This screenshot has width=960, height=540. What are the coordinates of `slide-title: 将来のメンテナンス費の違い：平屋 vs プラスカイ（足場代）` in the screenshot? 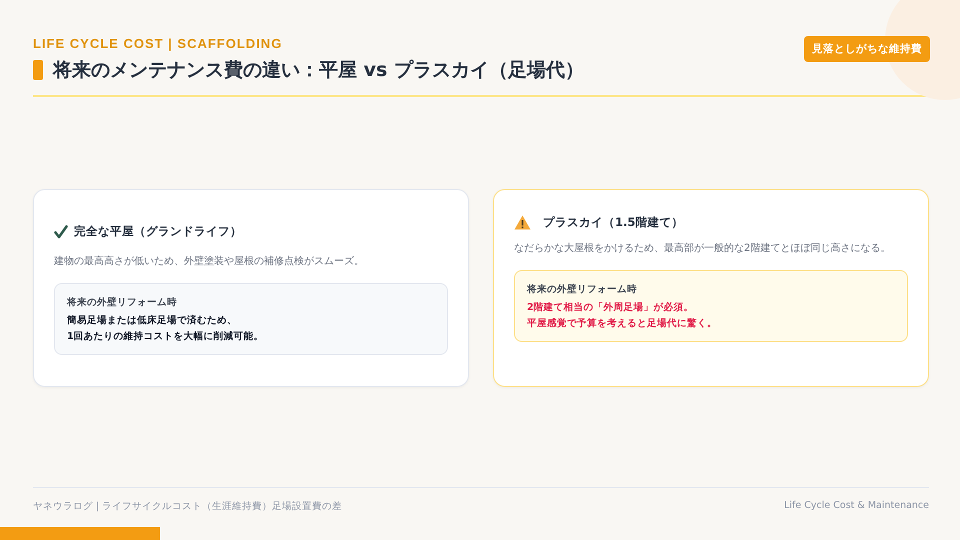 It's located at (318, 70).